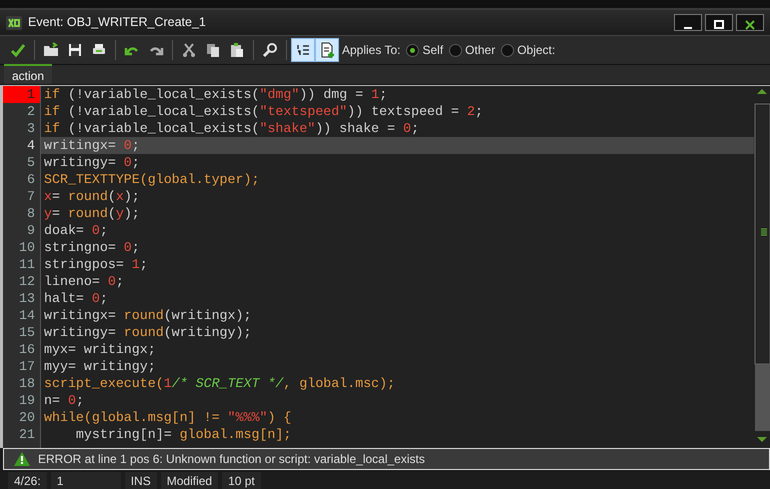 The image size is (770, 489). What do you see at coordinates (27, 366) in the screenshot?
I see `line-number: 17` at bounding box center [27, 366].